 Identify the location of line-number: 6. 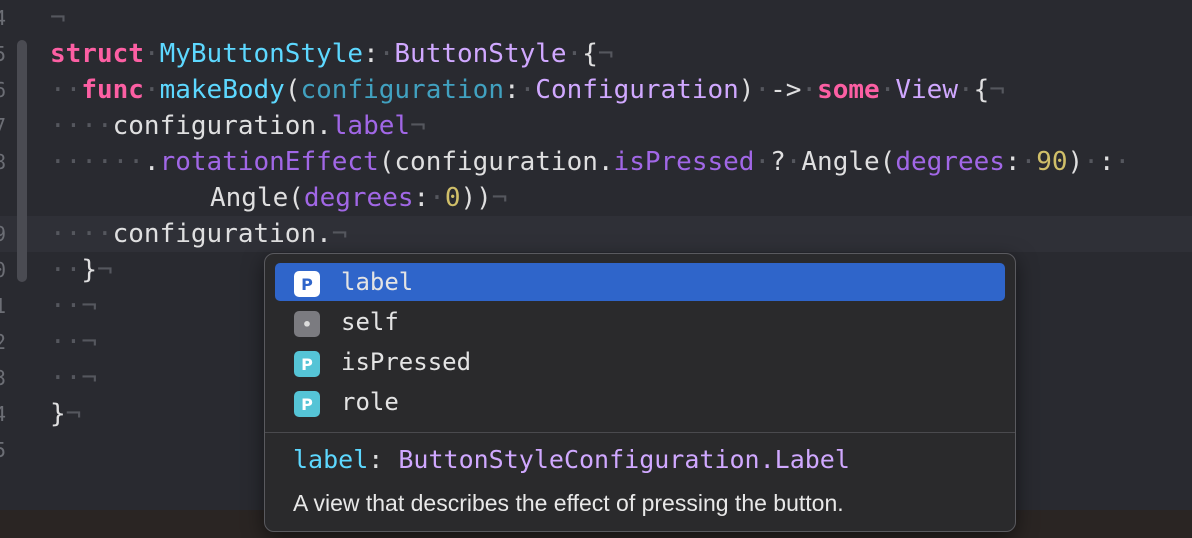
(3, 90).